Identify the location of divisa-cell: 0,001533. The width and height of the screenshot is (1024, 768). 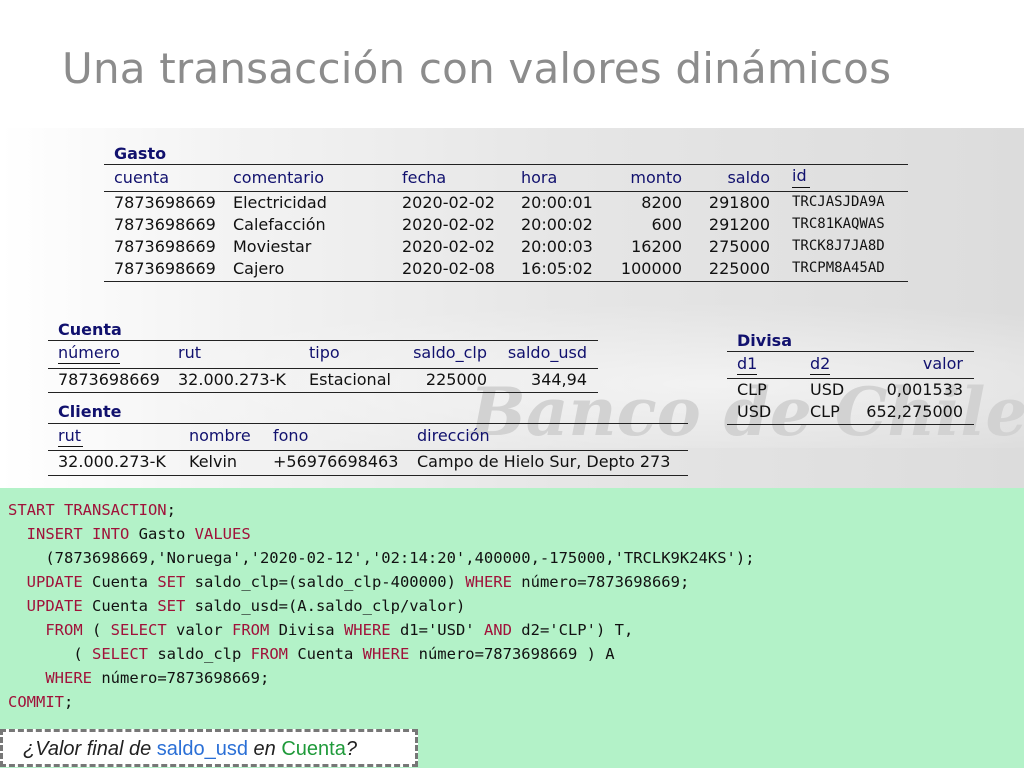
(924, 389).